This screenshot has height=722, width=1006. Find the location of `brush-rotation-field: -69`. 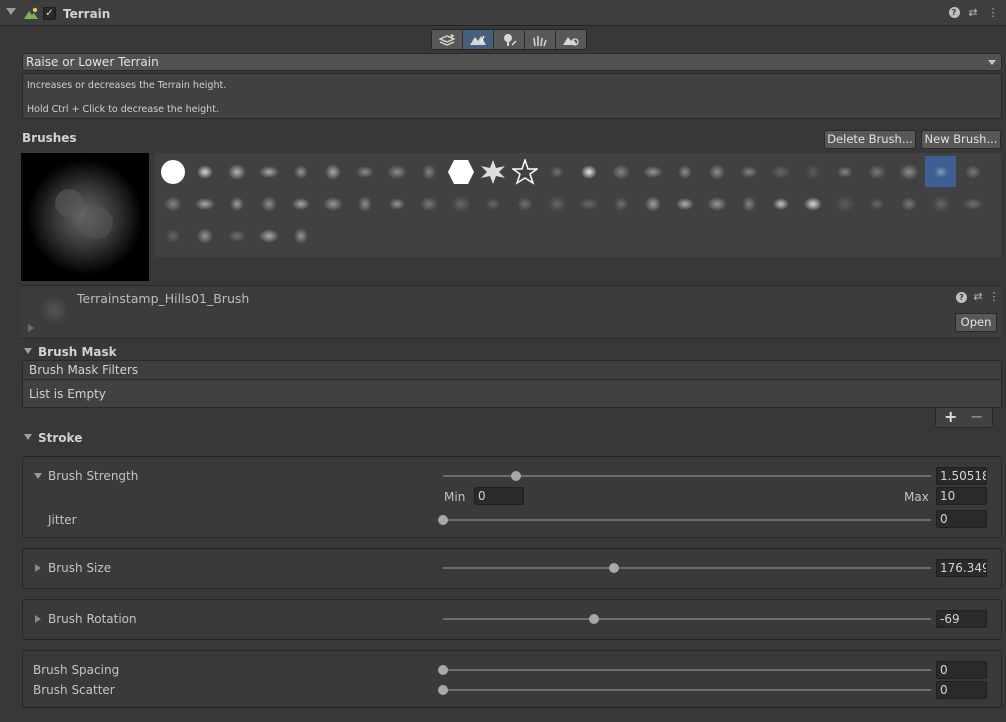

brush-rotation-field: -69 is located at coordinates (961, 619).